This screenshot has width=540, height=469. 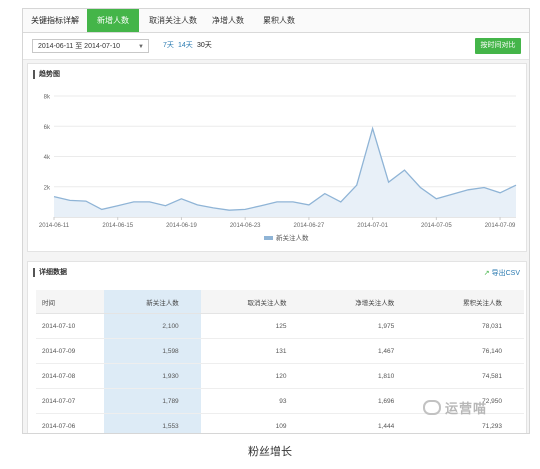 I want to click on x-tick-label: 2014-06-19, so click(x=181, y=226).